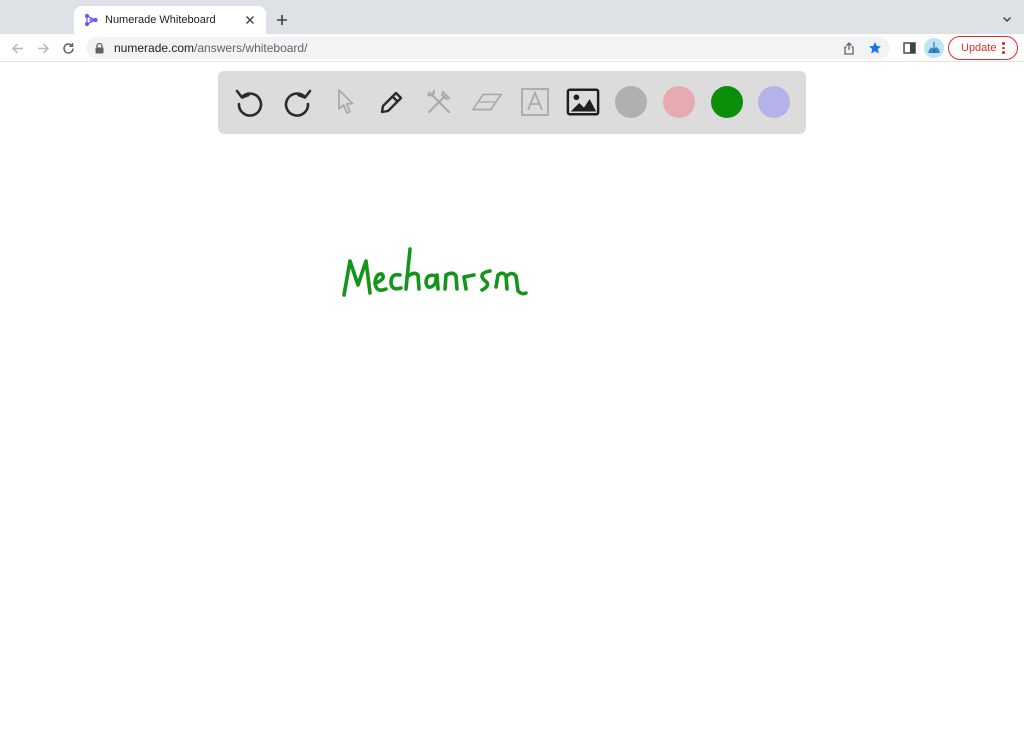 This screenshot has width=1024, height=732. What do you see at coordinates (535, 102) in the screenshot?
I see `text-icon` at bounding box center [535, 102].